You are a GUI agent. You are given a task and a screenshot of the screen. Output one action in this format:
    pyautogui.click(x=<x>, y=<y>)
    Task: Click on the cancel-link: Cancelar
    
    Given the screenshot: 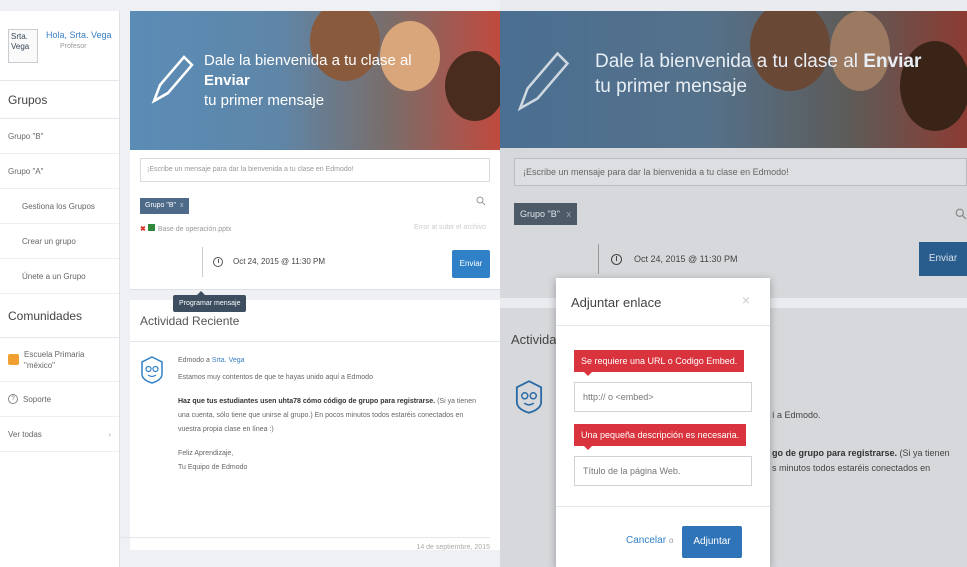 What is the action you would take?
    pyautogui.click(x=646, y=540)
    